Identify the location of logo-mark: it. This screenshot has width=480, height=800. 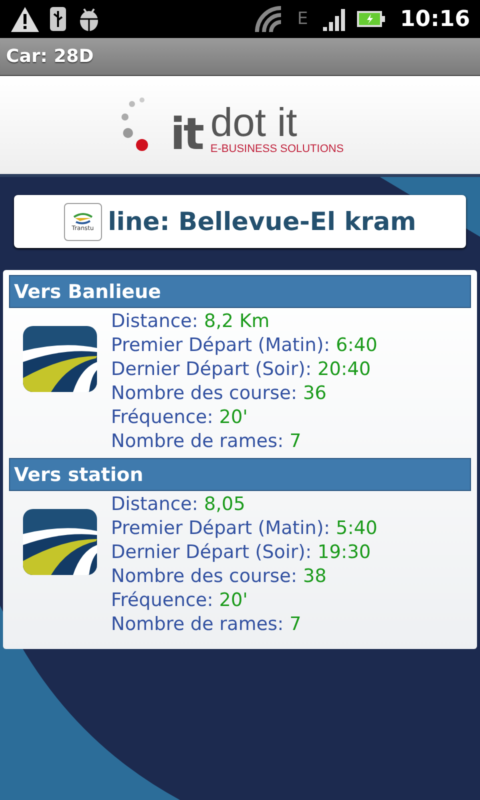
(186, 135).